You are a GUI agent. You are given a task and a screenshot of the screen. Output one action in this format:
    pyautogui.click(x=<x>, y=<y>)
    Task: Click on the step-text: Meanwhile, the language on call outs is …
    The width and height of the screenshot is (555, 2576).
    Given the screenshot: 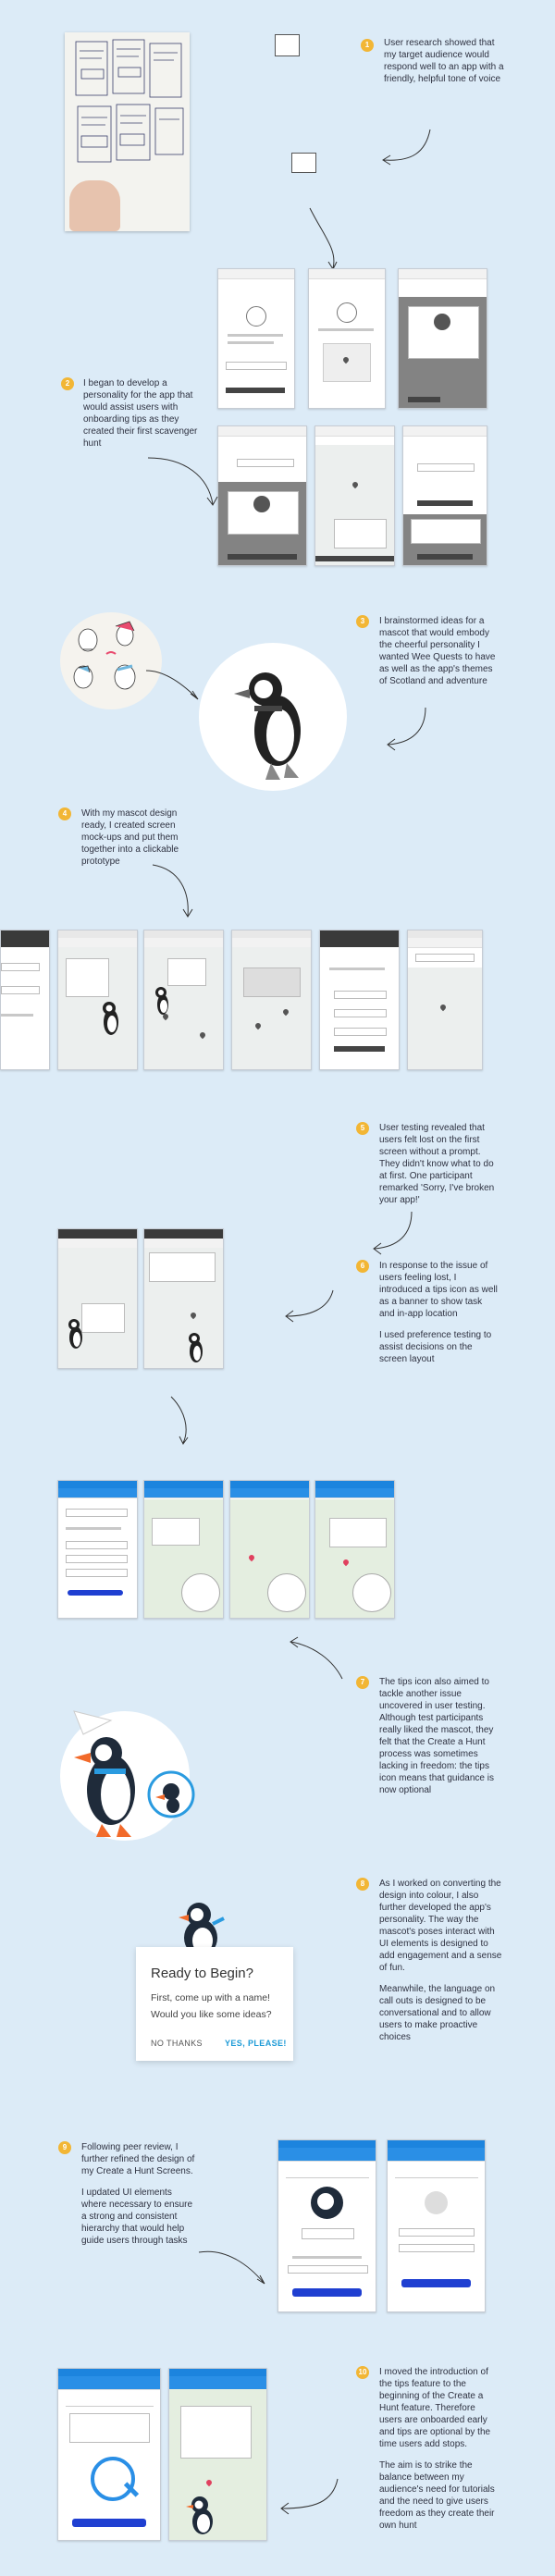 What is the action you would take?
    pyautogui.click(x=438, y=2013)
    